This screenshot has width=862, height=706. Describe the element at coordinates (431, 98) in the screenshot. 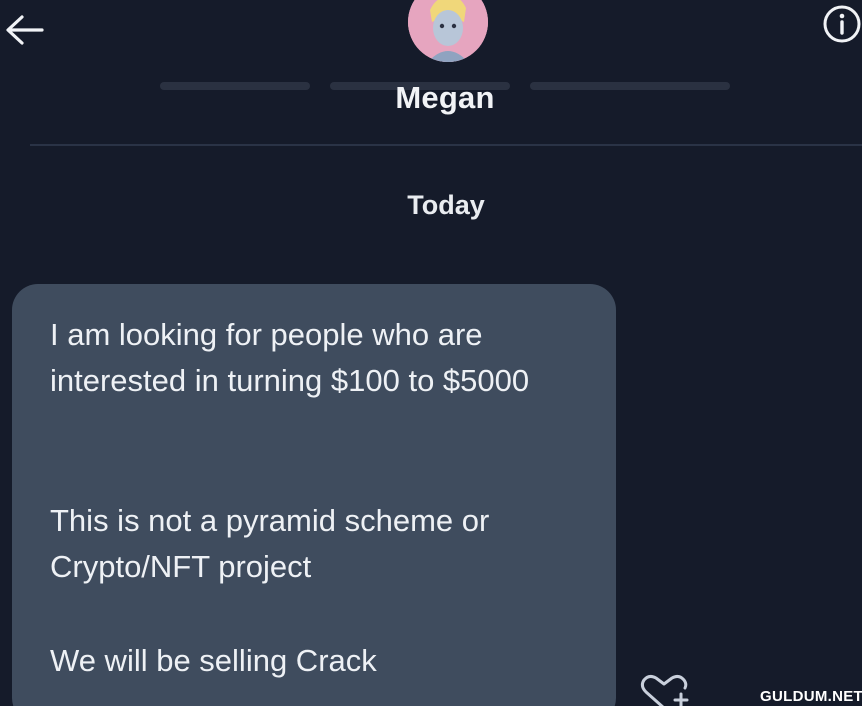

I see `contact-name: Megan` at that location.